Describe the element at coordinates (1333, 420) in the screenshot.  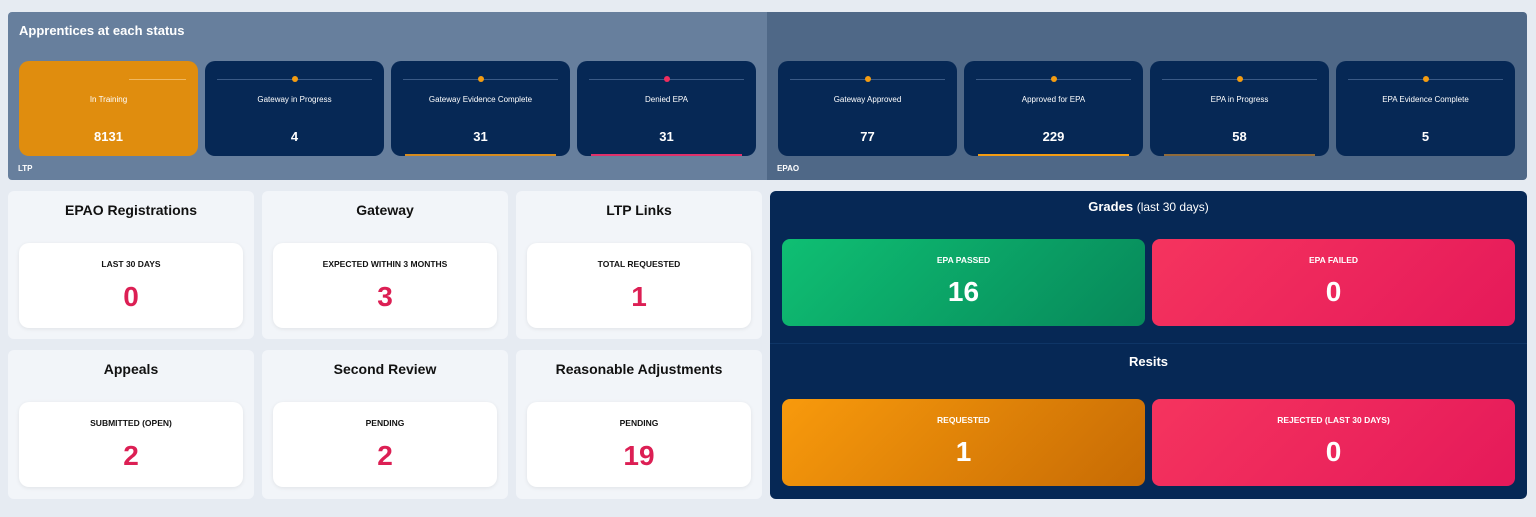
I see `resit-label: REJECTED (LAST 30 DAYS)` at that location.